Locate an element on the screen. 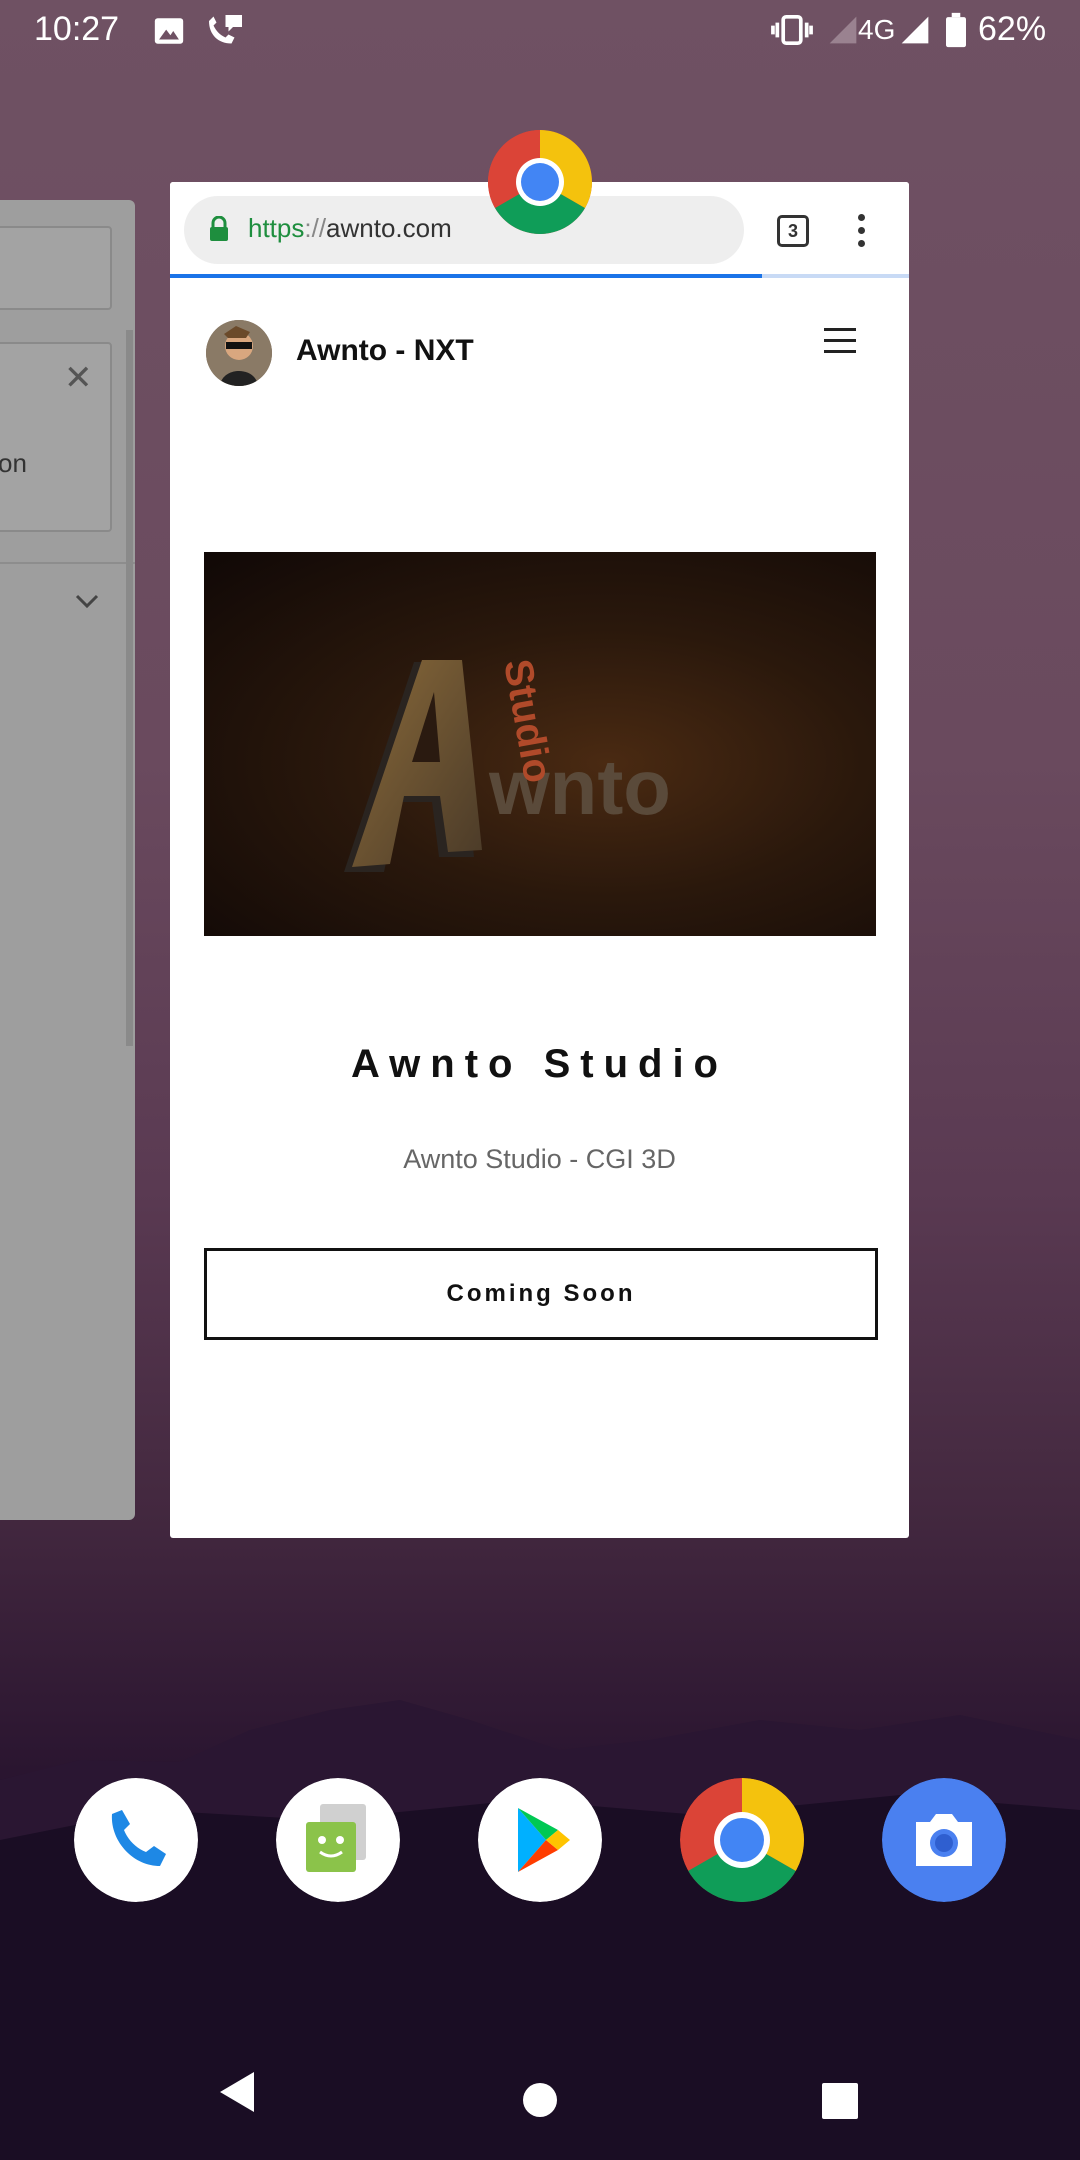  url-text: https://awnto.com is located at coordinates (350, 228).